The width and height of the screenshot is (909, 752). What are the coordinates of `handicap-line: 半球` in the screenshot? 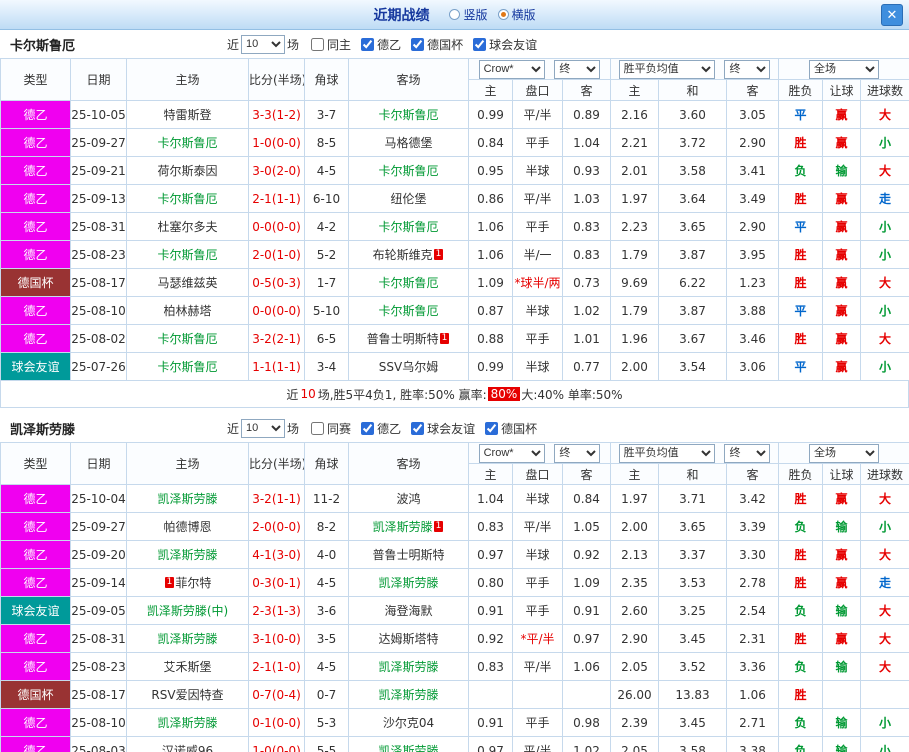 It's located at (537, 170).